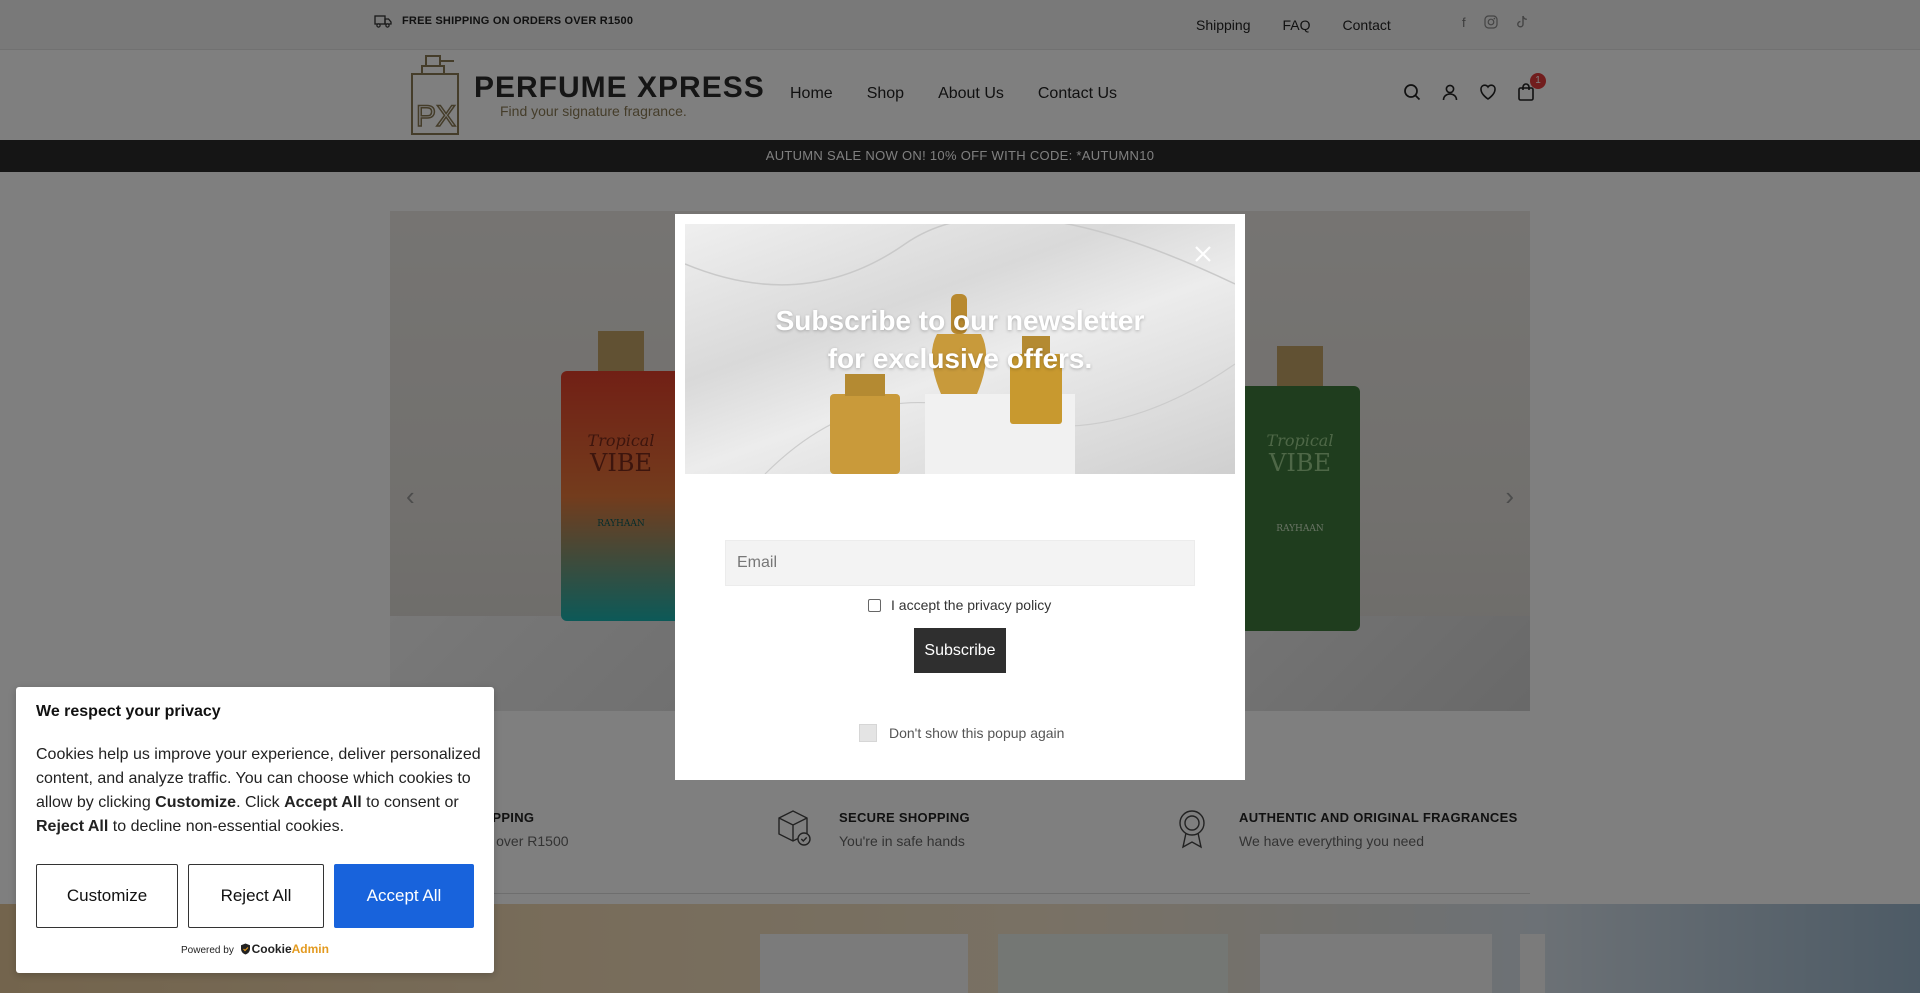 The width and height of the screenshot is (1920, 993). I want to click on cookie-text-reject: Reject All, so click(72, 826).